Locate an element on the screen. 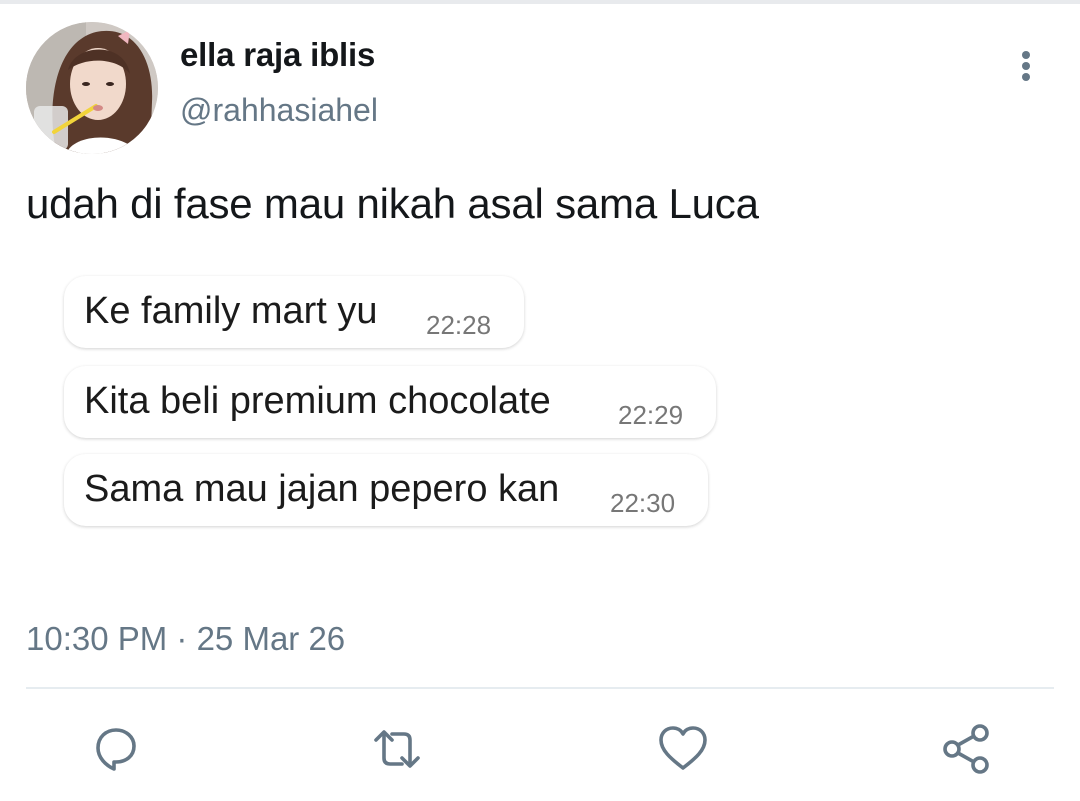  chat-message-text: Ke family mart yu is located at coordinates (231, 311).